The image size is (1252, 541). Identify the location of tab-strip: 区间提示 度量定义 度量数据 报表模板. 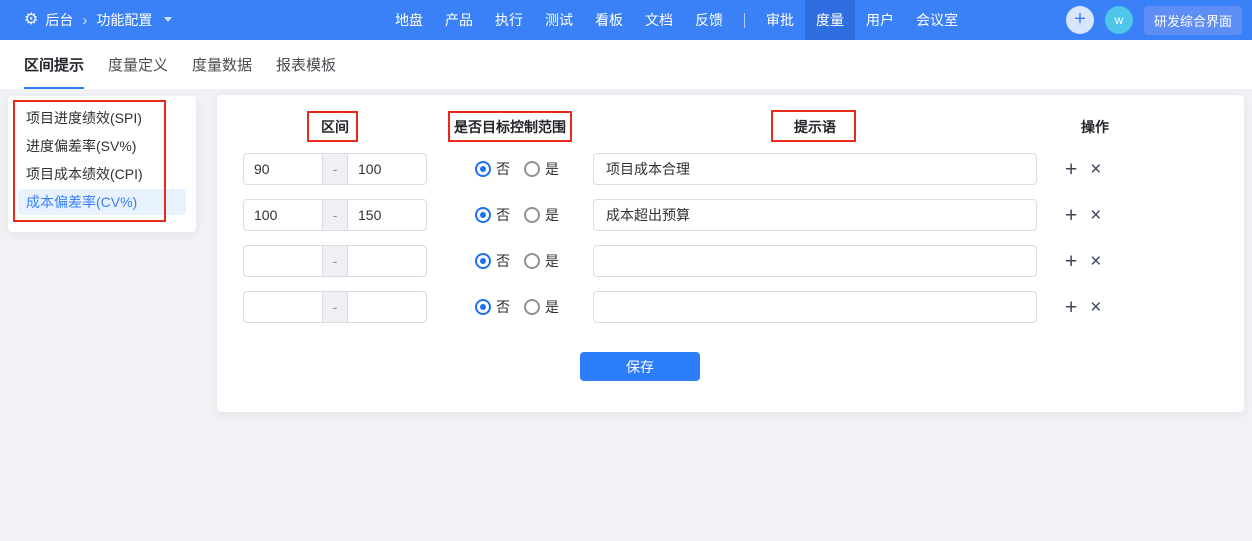
(626, 64).